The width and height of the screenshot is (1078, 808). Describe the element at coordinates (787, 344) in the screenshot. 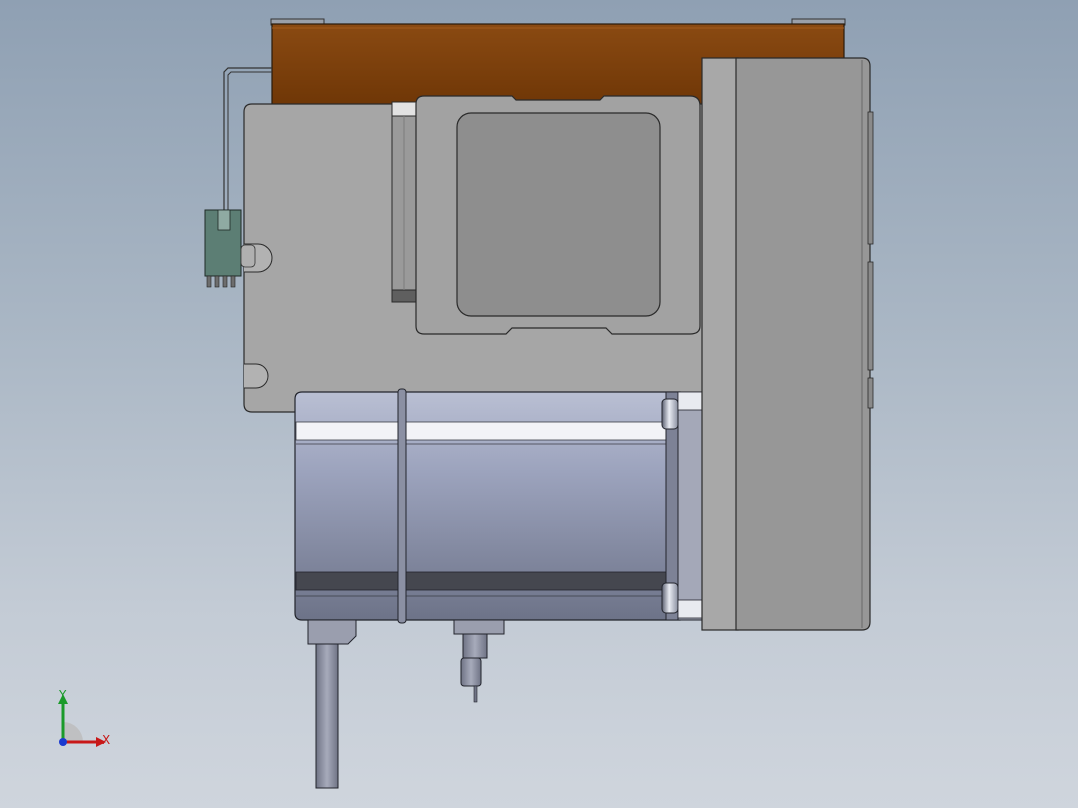

I see `gear-housing` at that location.